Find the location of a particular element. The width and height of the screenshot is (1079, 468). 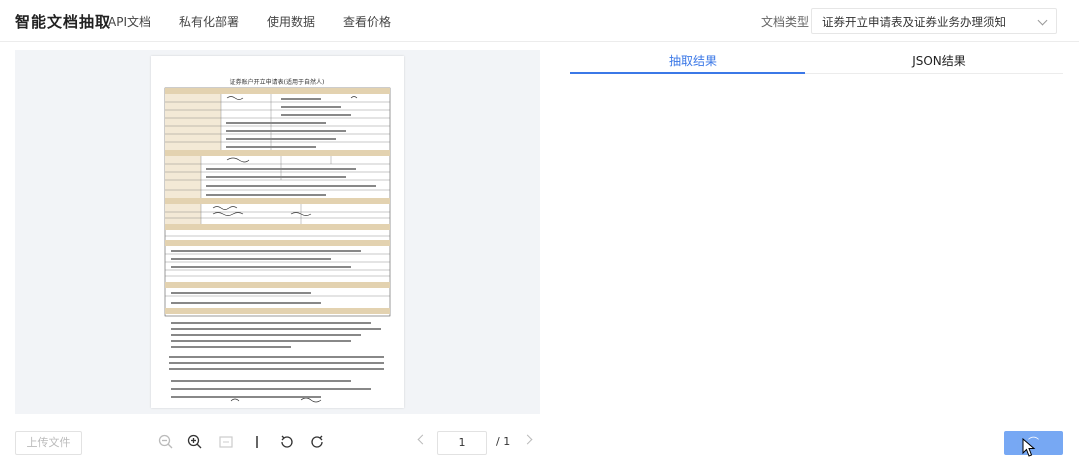

page-number-input: 1 is located at coordinates (462, 443).